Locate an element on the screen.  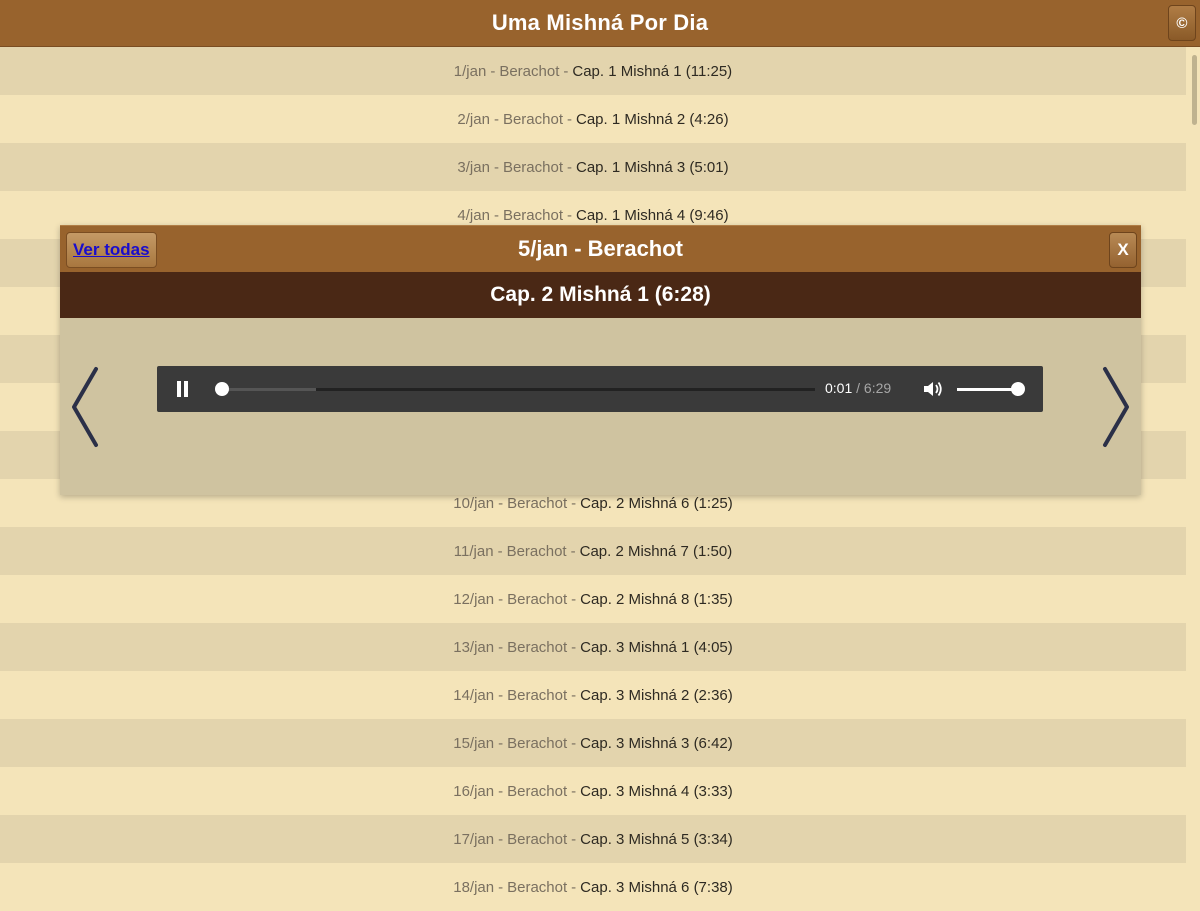
list-item-chapter: Cap. 3 Mishná 2 (2:36) is located at coordinates (656, 695).